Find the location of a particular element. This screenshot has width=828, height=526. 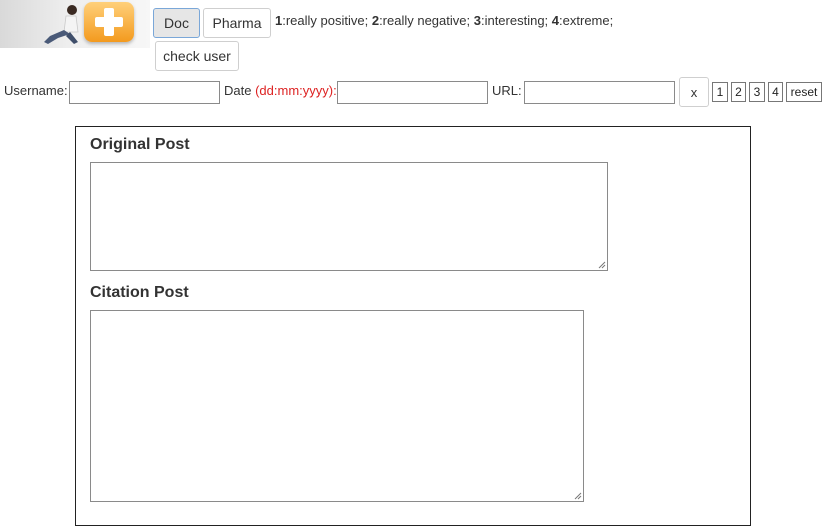

url-label: URL: is located at coordinates (507, 90).